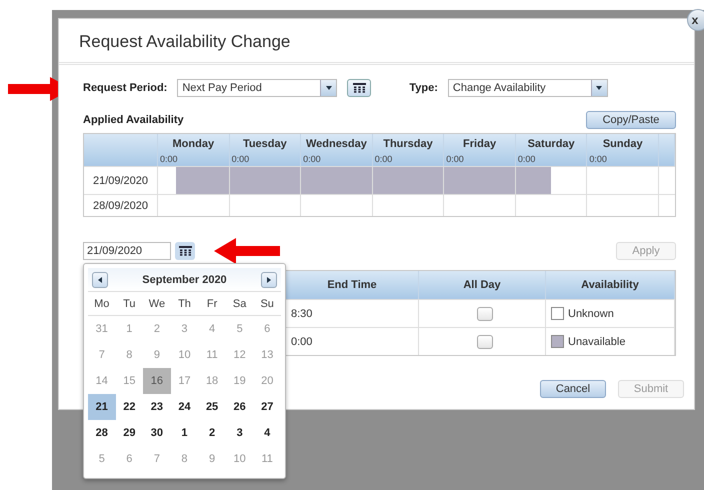 The image size is (704, 490). Describe the element at coordinates (102, 329) in the screenshot. I see `calendar-day: 31` at that location.